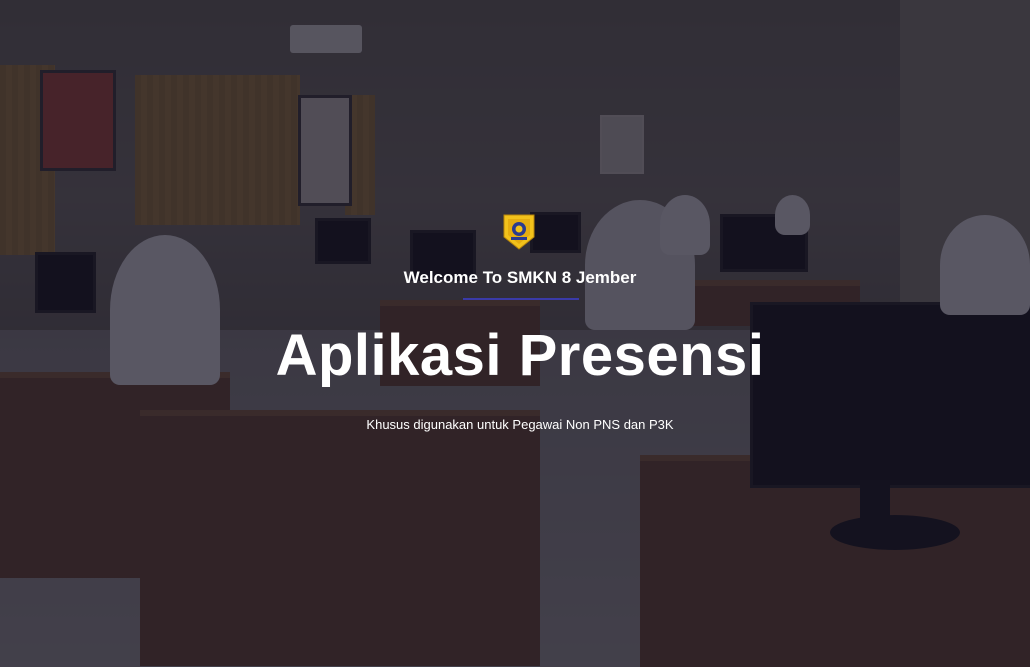  Describe the element at coordinates (519, 232) in the screenshot. I see `school-crest-icon` at that location.